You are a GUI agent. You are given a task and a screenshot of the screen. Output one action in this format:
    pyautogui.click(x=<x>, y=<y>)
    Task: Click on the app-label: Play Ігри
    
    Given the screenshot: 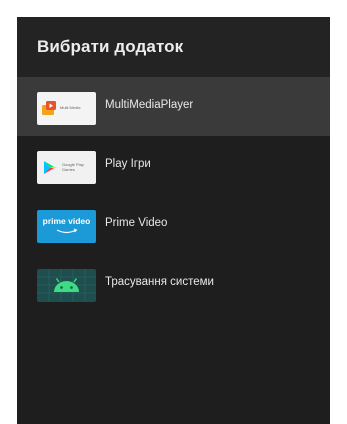 What is the action you would take?
    pyautogui.click(x=128, y=164)
    